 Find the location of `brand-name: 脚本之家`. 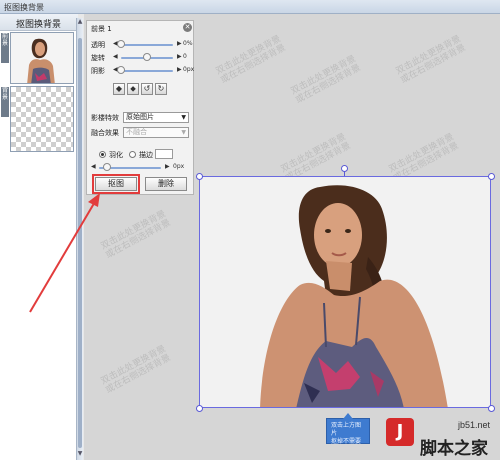

brand-name: 脚本之家 is located at coordinates (454, 449).